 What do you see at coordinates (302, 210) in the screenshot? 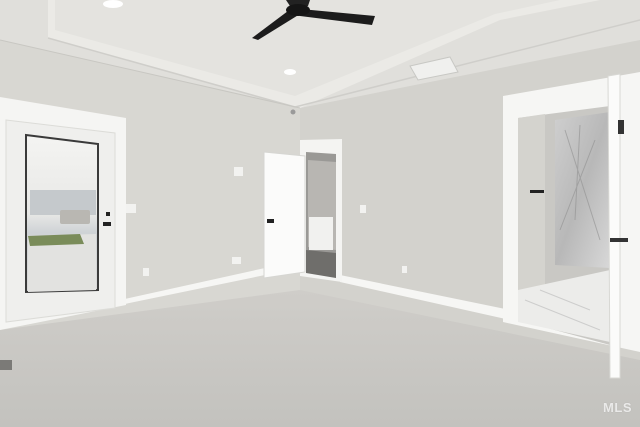
I see `hallway-door` at bounding box center [302, 210].